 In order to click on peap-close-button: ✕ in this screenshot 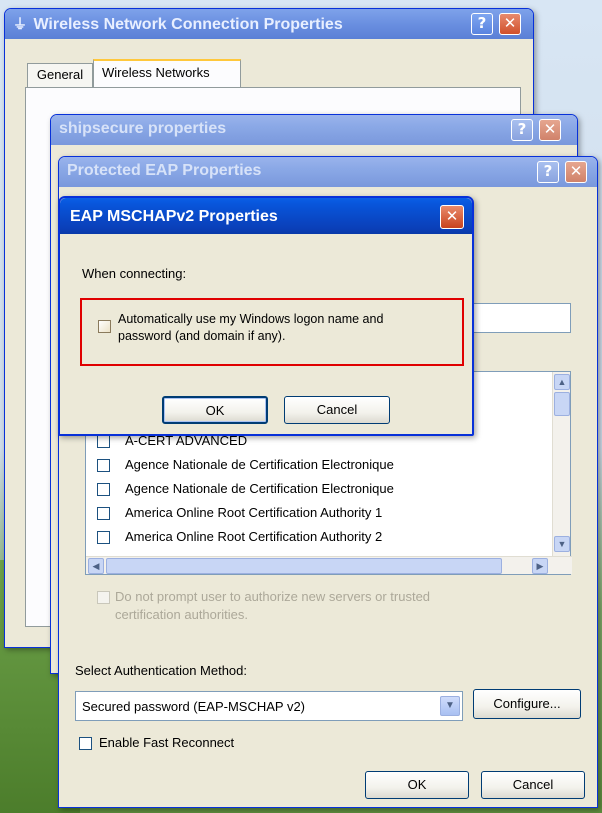, I will do `click(576, 172)`.